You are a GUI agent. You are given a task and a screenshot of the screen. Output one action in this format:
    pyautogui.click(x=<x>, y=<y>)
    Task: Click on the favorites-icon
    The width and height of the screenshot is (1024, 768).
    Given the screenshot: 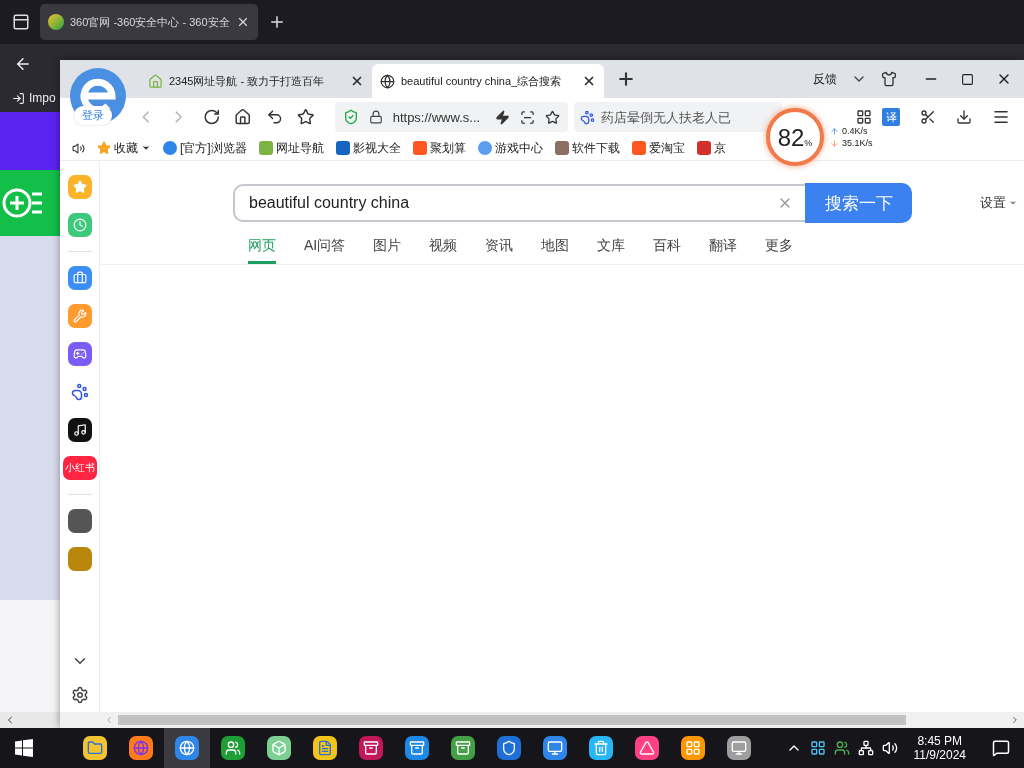 What is the action you would take?
    pyautogui.click(x=306, y=117)
    